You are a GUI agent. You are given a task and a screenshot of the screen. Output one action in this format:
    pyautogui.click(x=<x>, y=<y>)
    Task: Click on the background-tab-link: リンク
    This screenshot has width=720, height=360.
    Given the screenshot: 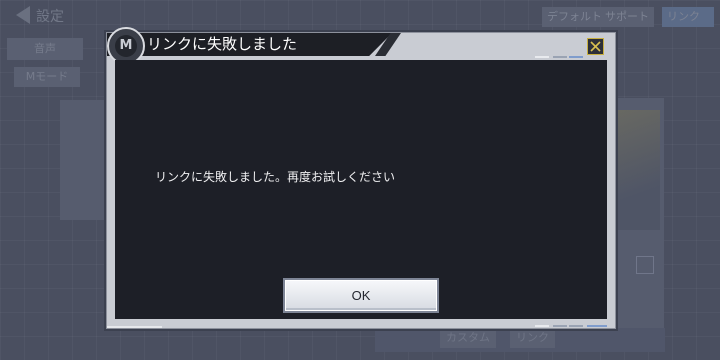 What is the action you would take?
    pyautogui.click(x=688, y=17)
    